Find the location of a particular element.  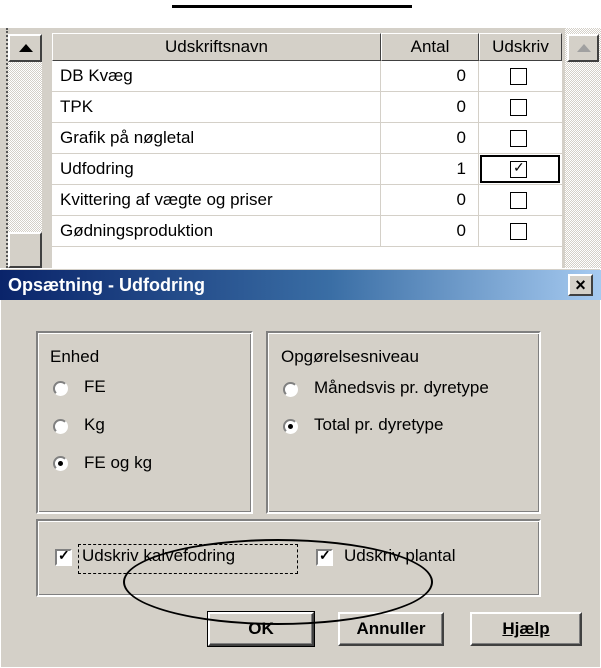

radio-monthly-label: Månedsvis pr. dyretype is located at coordinates (401, 388).